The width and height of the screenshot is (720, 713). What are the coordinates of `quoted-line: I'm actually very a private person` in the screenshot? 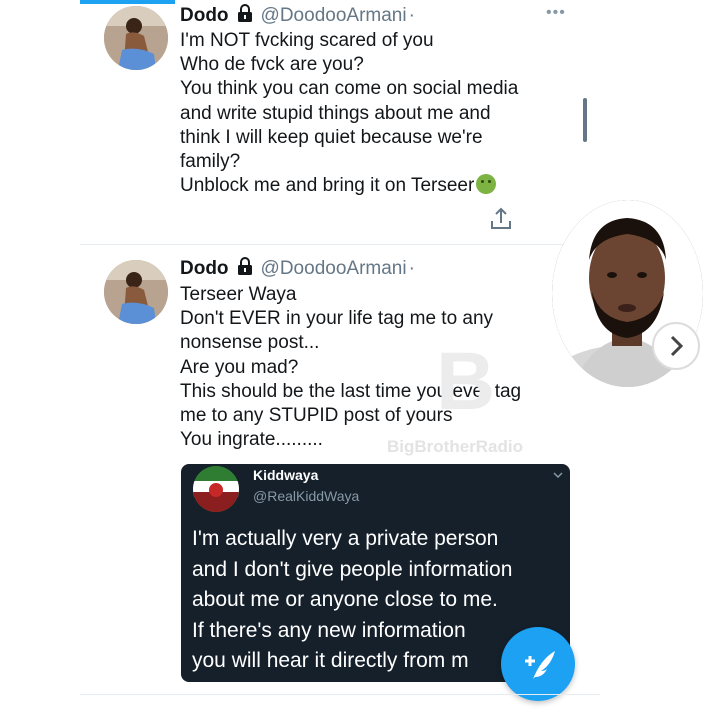 It's located at (345, 538).